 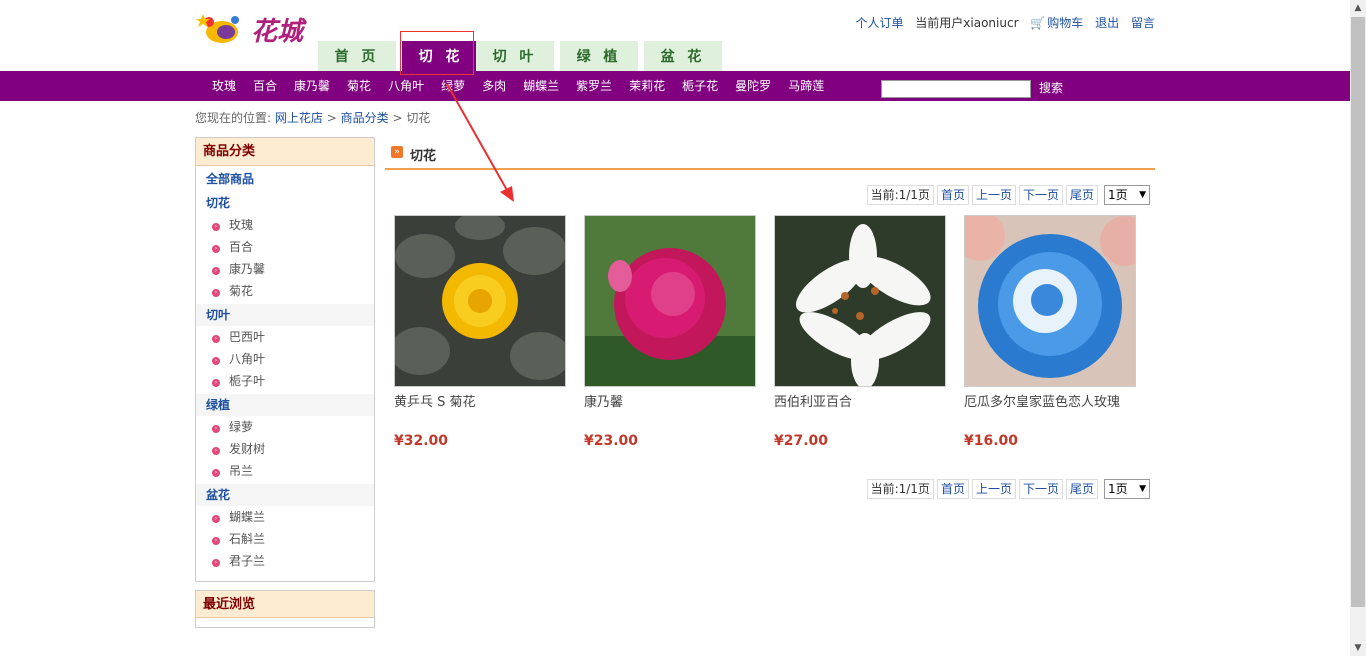 What do you see at coordinates (991, 441) in the screenshot?
I see `product-price: ¥16.00` at bounding box center [991, 441].